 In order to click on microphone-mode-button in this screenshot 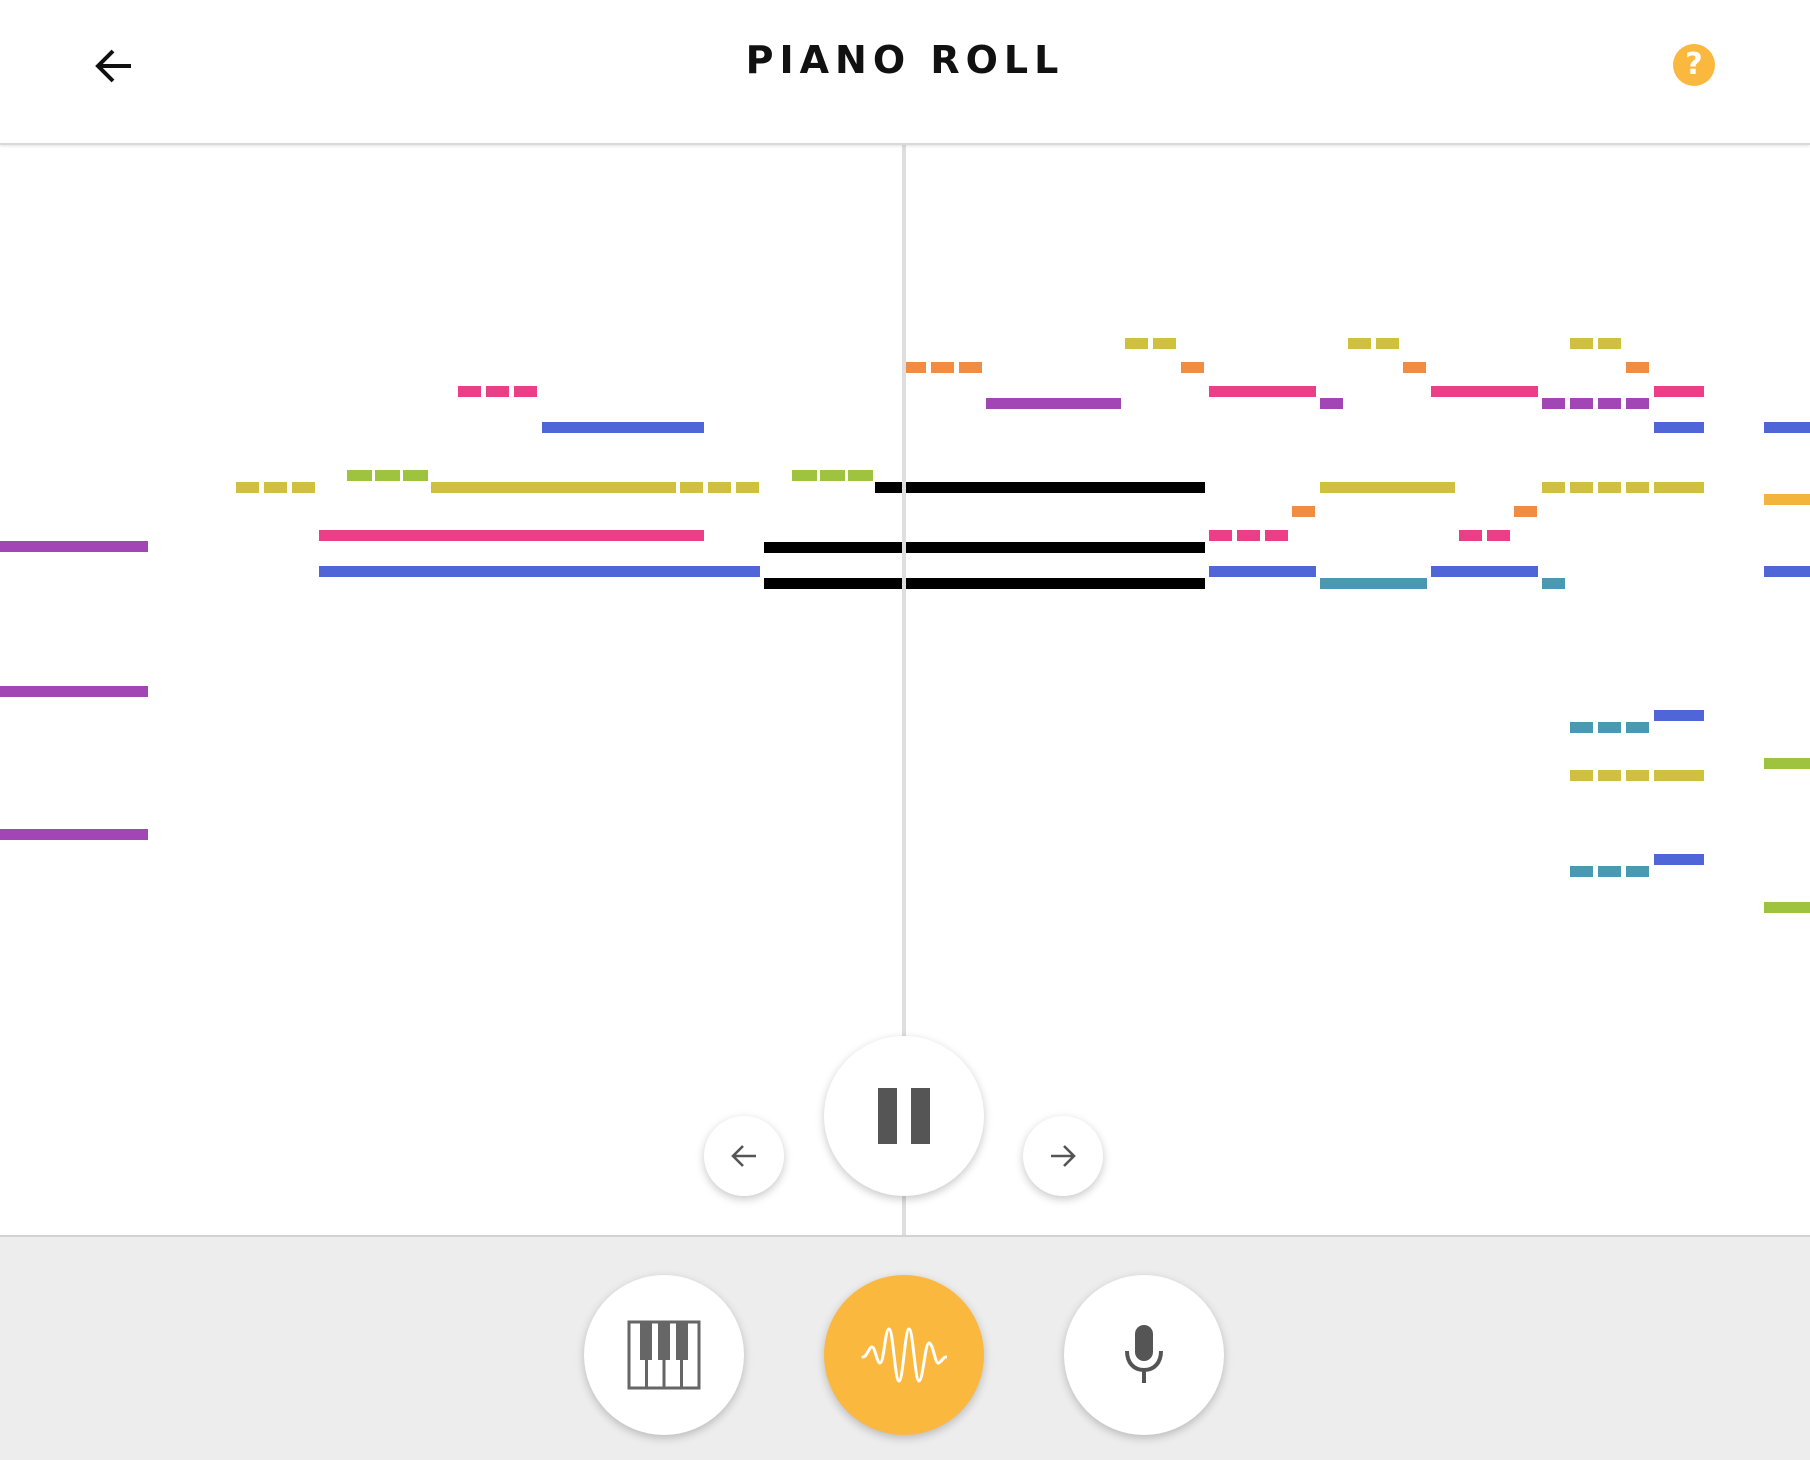, I will do `click(1144, 1355)`.